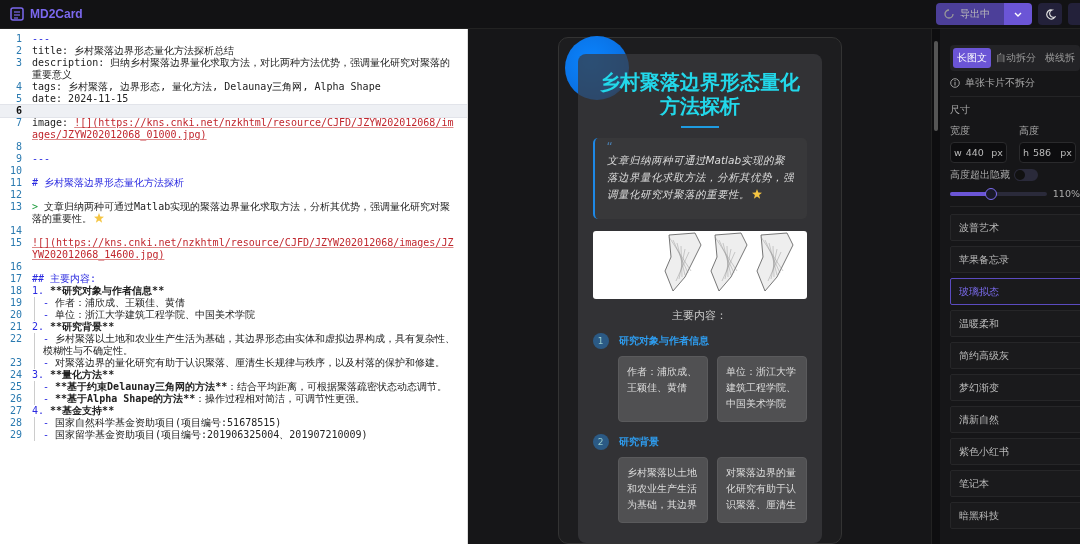 This screenshot has width=1080, height=544. What do you see at coordinates (970, 14) in the screenshot?
I see `export-button: 导出中` at bounding box center [970, 14].